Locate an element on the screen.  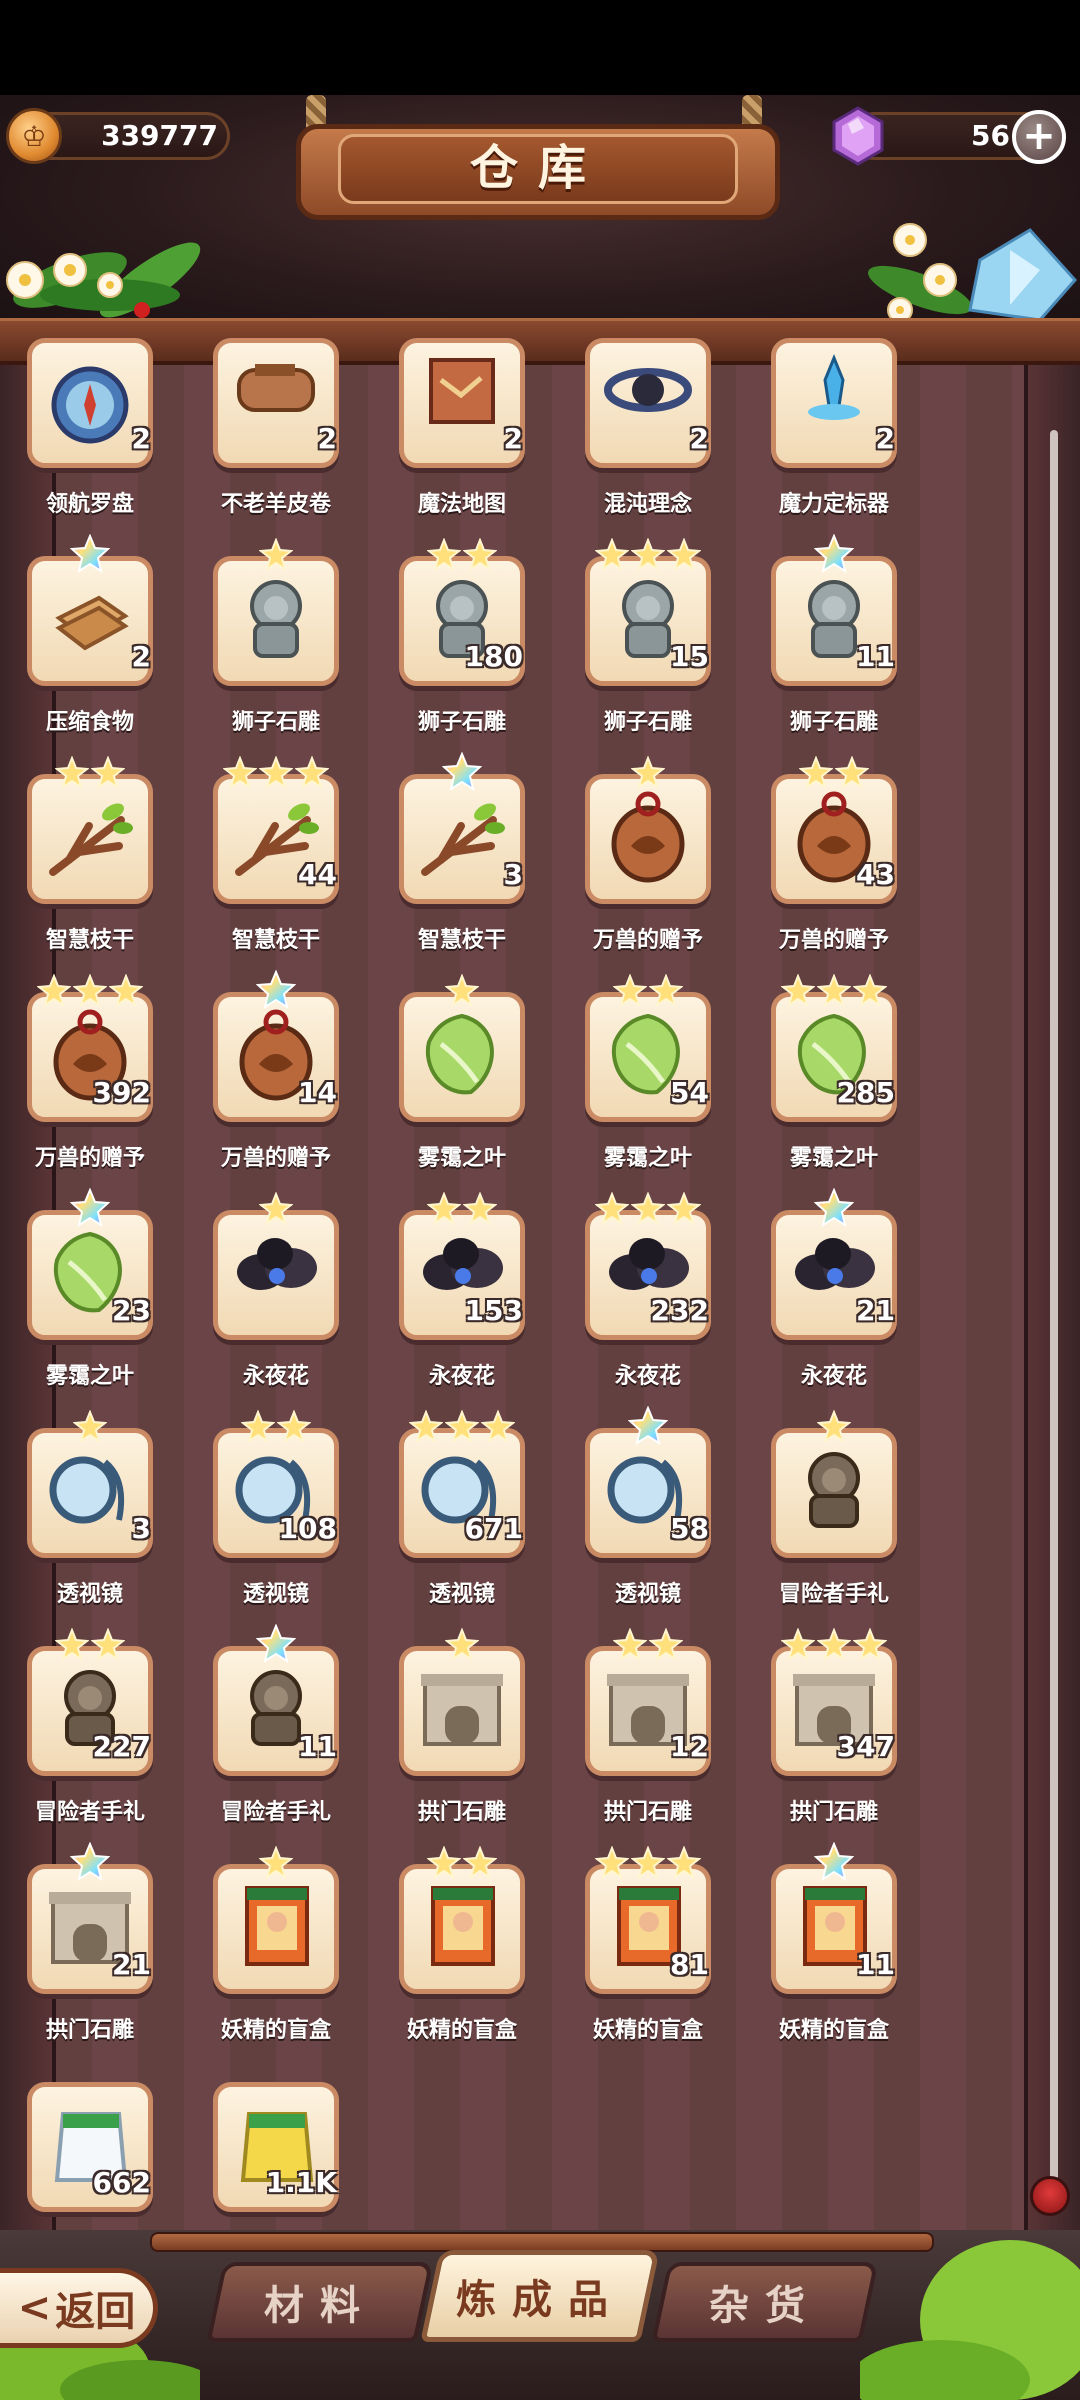
scrollbar is located at coordinates (1054, 1315).